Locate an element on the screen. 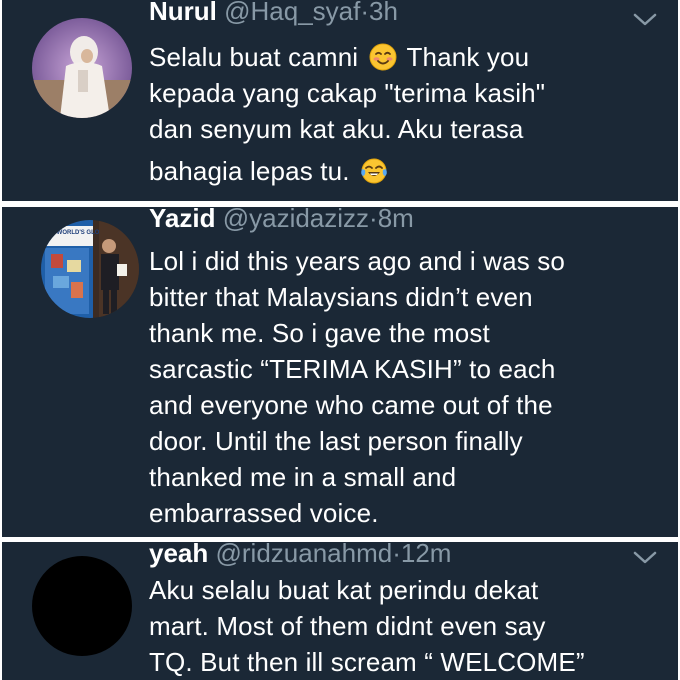  tweet-line: mart. Most of them didnt even say is located at coordinates (347, 626).